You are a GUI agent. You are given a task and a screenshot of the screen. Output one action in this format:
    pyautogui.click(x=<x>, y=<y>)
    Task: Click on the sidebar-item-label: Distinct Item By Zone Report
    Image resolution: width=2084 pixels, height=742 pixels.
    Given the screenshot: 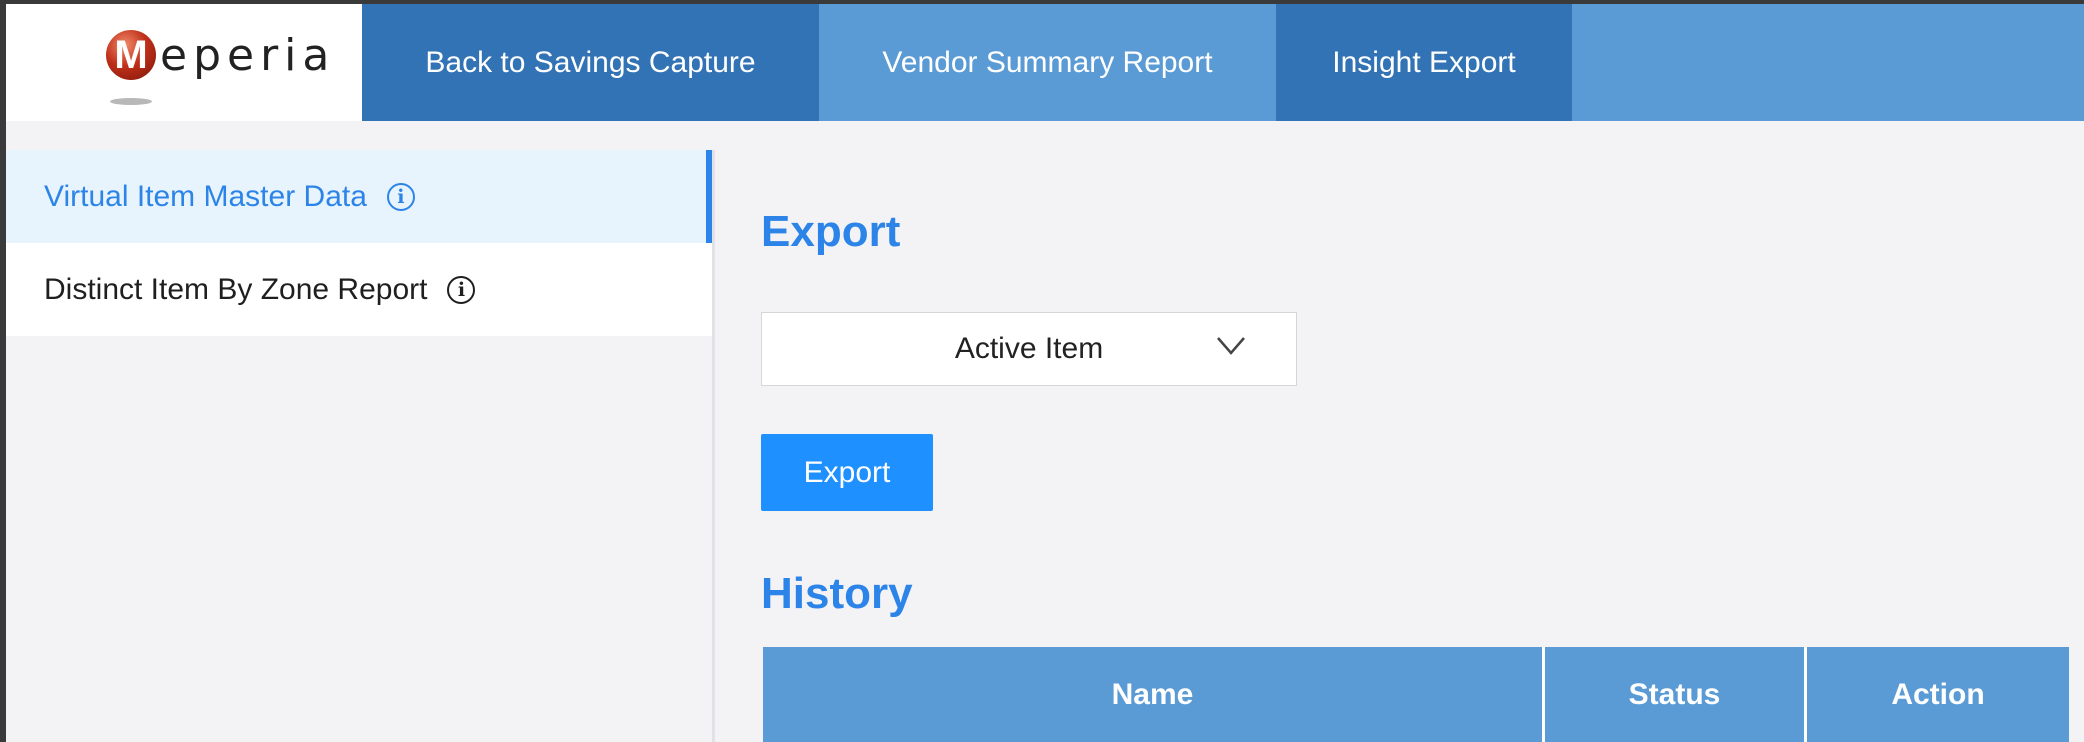 What is the action you would take?
    pyautogui.click(x=236, y=289)
    